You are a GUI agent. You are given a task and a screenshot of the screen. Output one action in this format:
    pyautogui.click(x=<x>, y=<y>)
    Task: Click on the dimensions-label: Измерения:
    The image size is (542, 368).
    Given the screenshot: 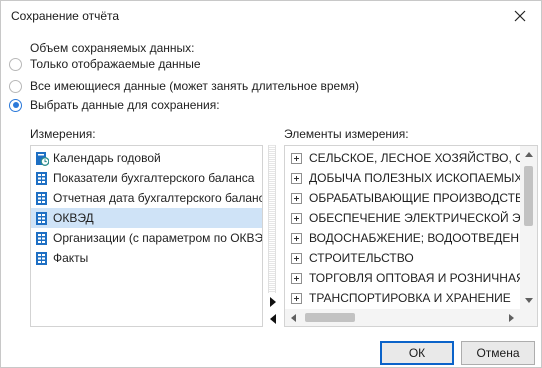 What is the action you would take?
    pyautogui.click(x=63, y=134)
    